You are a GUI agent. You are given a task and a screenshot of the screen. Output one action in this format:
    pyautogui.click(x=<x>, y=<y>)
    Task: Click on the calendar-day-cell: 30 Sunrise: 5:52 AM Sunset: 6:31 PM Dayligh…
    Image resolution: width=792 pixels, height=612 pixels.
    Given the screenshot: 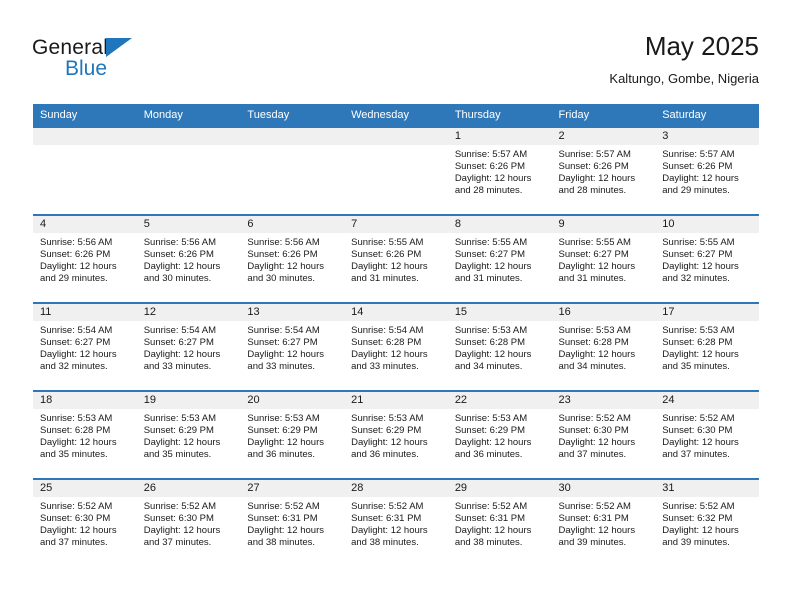 What is the action you would take?
    pyautogui.click(x=603, y=522)
    